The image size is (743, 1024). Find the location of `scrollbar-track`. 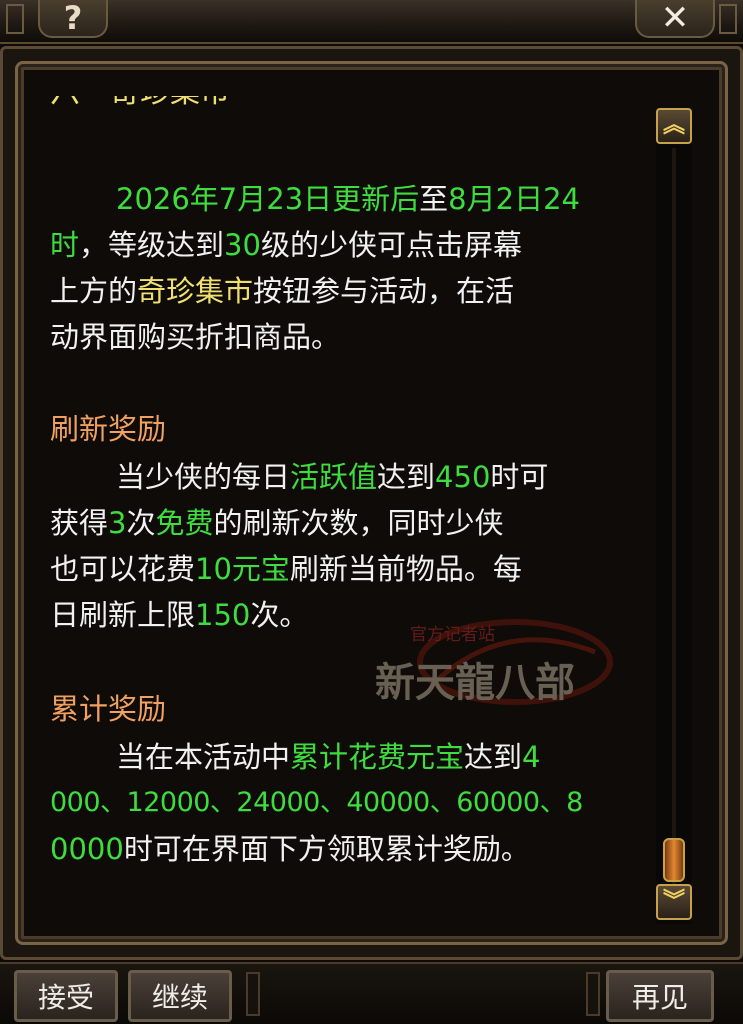

scrollbar-track is located at coordinates (674, 516).